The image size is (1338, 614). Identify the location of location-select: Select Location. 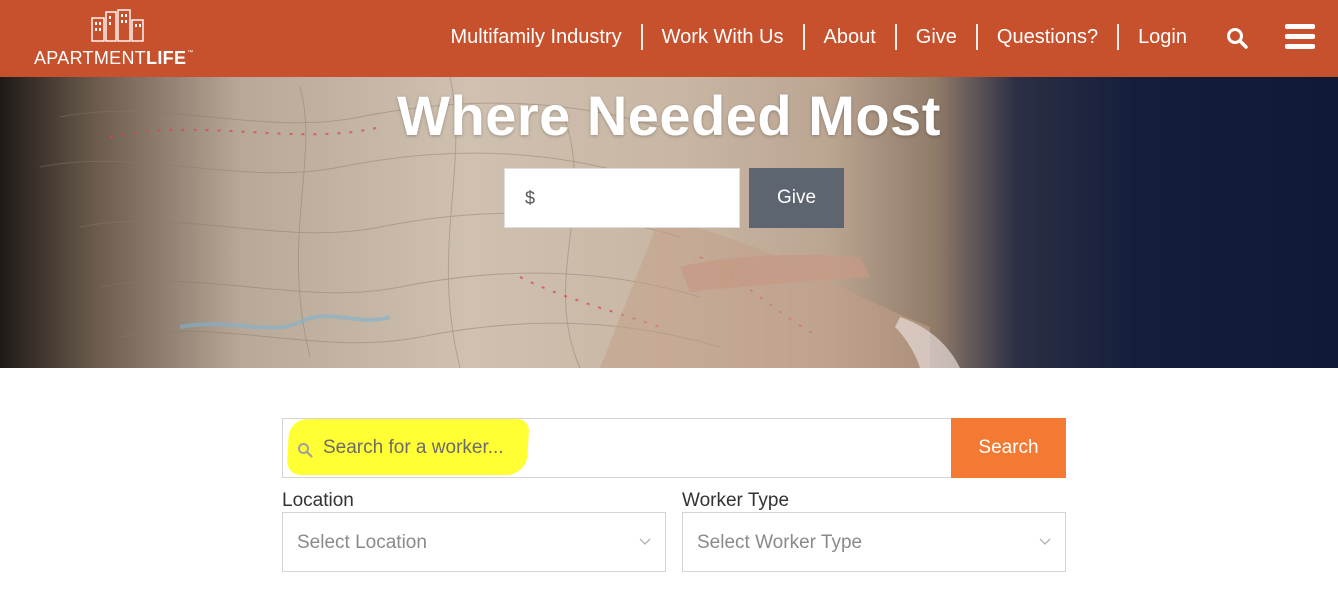
(474, 542).